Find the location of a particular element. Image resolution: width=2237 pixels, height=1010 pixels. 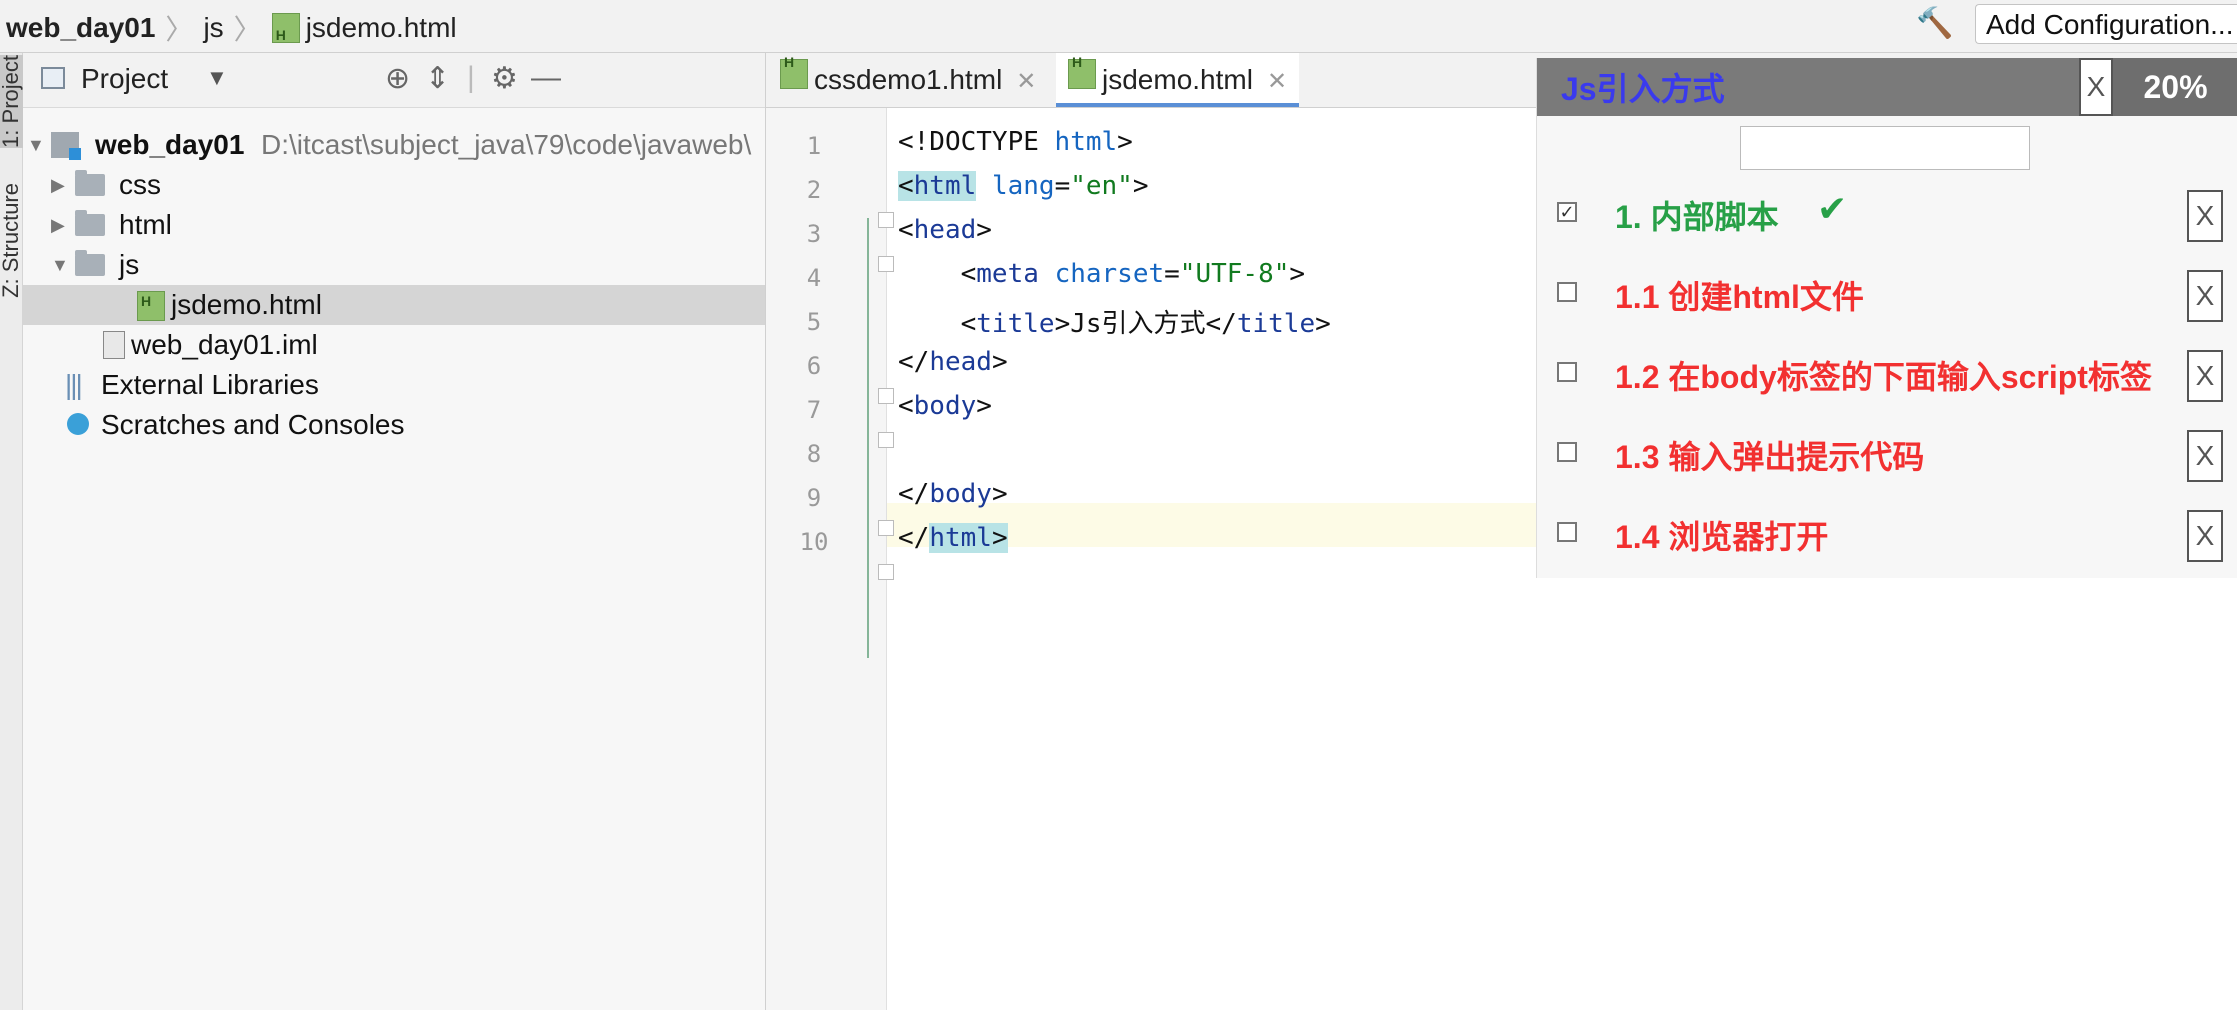

code-line-4: <meta charset="UTF-8"> is located at coordinates (1101, 274).